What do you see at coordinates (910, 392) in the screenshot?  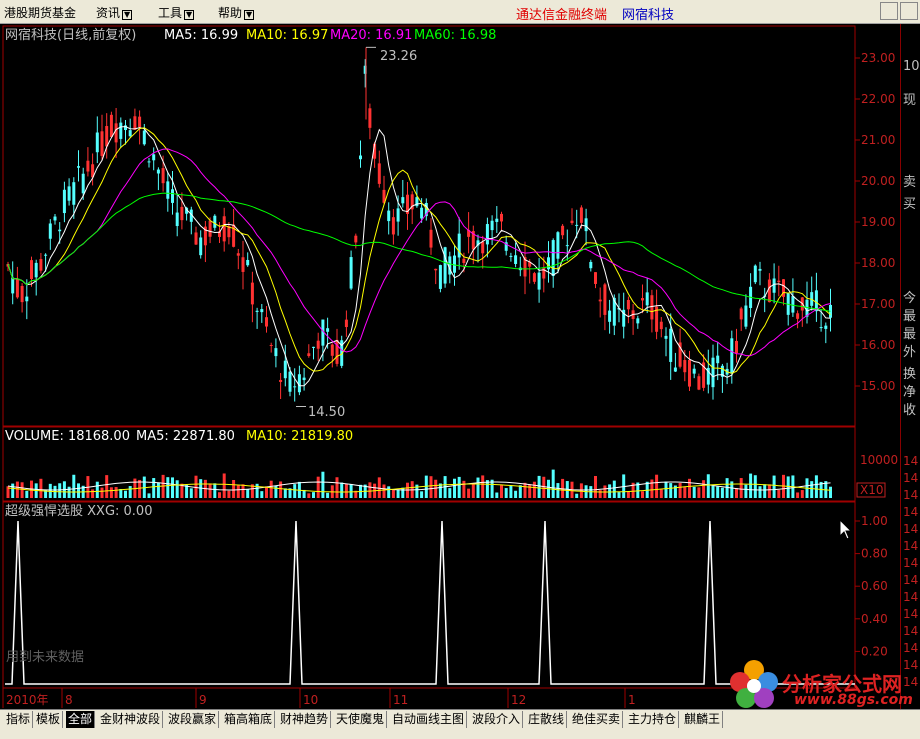 I see `right-panel-label: 净` at bounding box center [910, 392].